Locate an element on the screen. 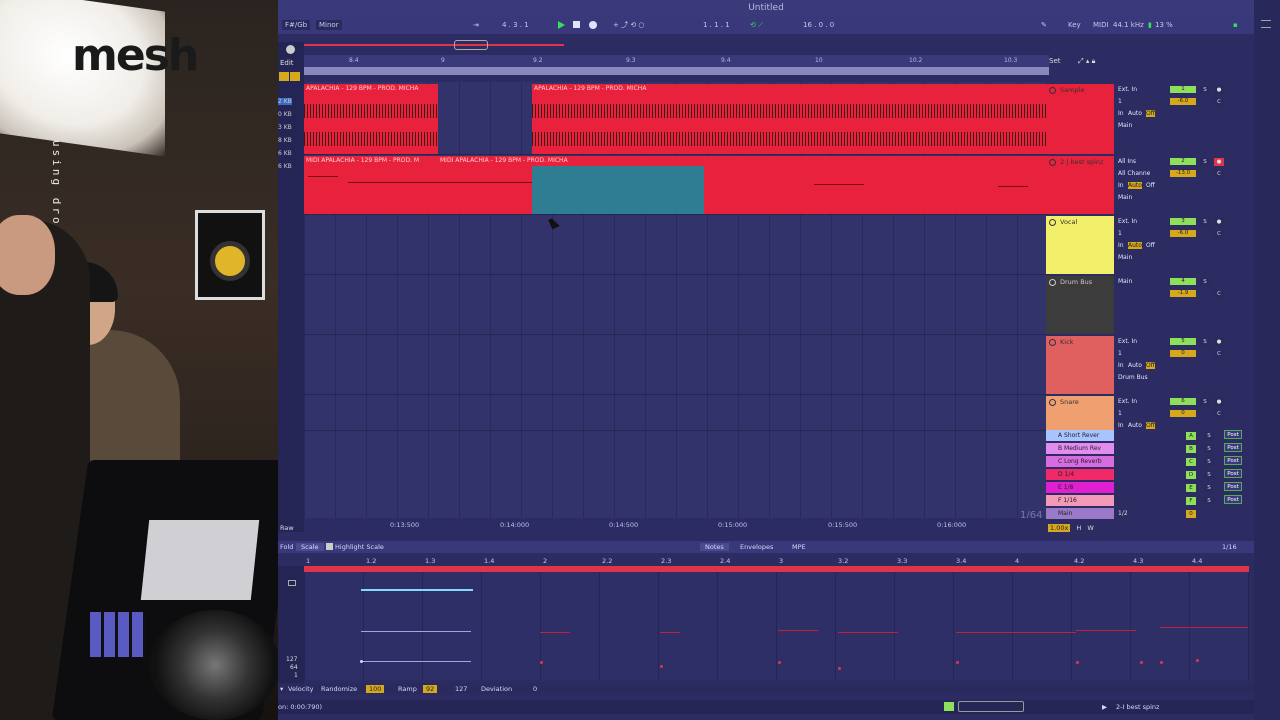 This screenshot has width=1280, height=720. track-header-best-spinz: 2 | best spinz is located at coordinates (1080, 185).